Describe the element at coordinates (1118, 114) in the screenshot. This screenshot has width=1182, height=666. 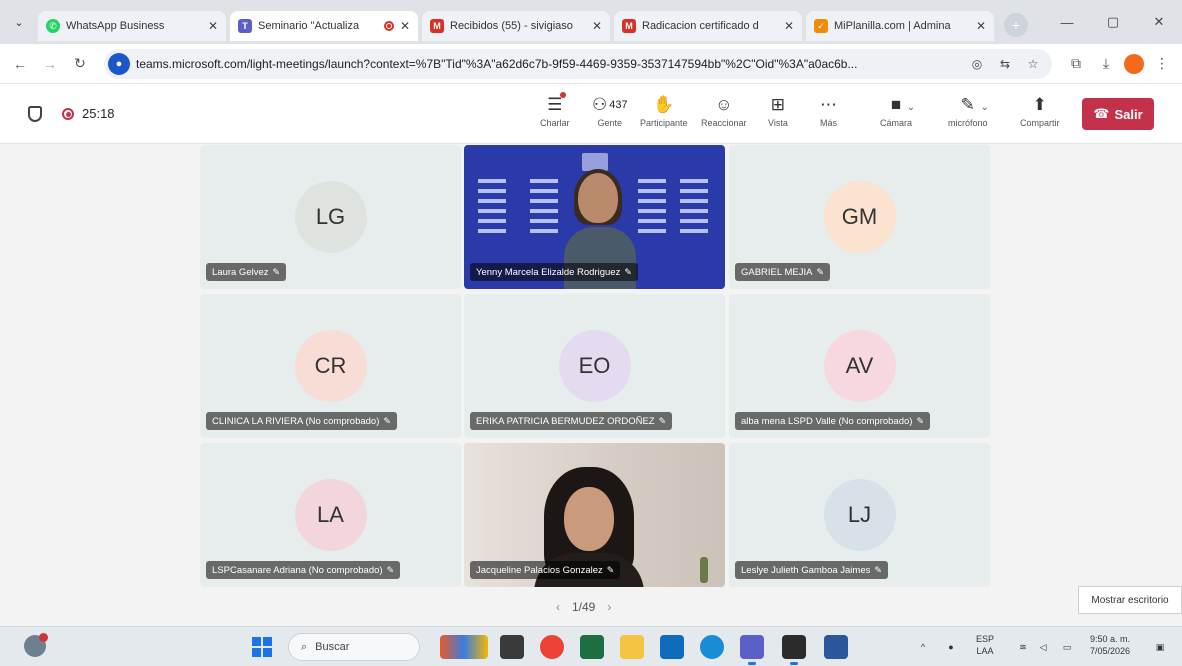
I see `leave-button: ☎ Salir` at that location.